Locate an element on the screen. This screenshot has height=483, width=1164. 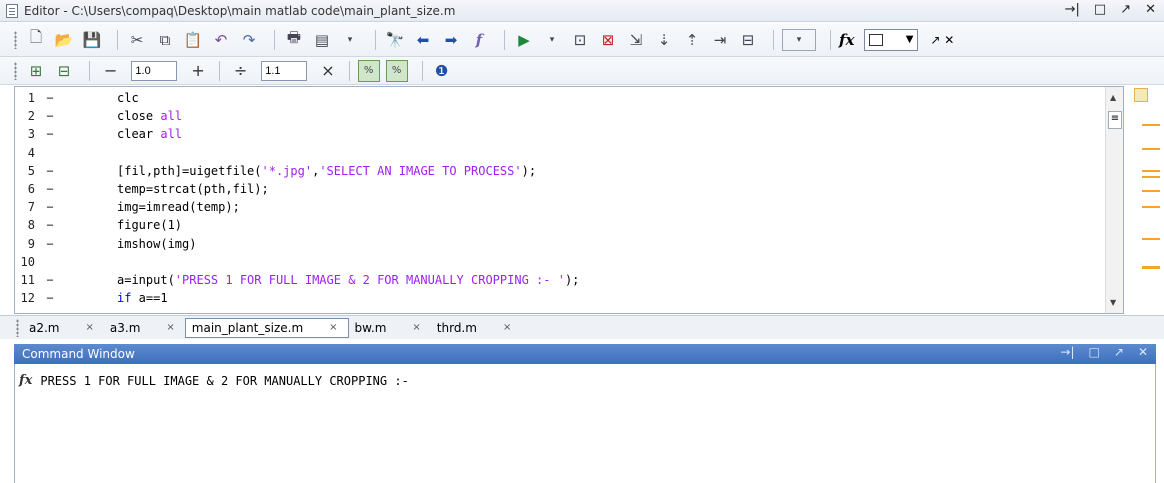
decrement-button: − is located at coordinates (110, 70).